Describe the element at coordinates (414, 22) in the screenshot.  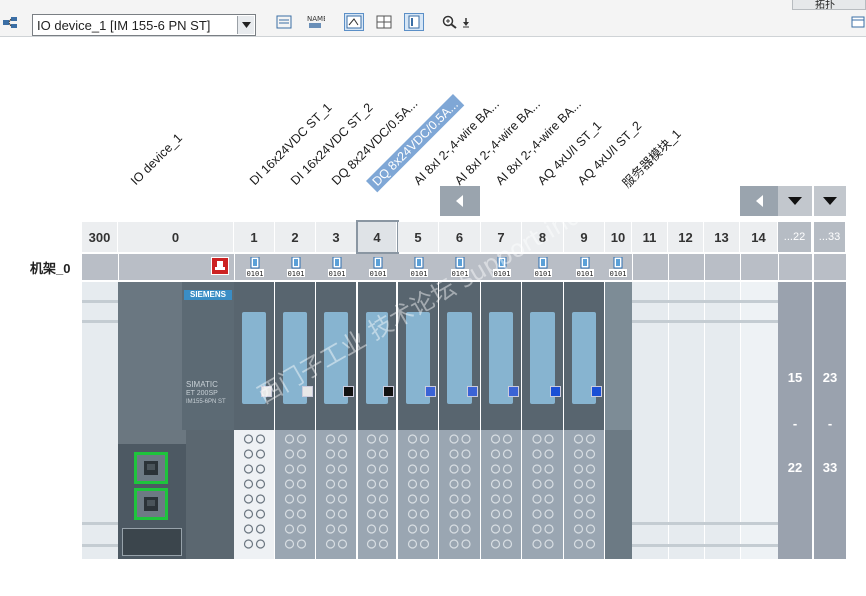
I see `page-break-icon` at that location.